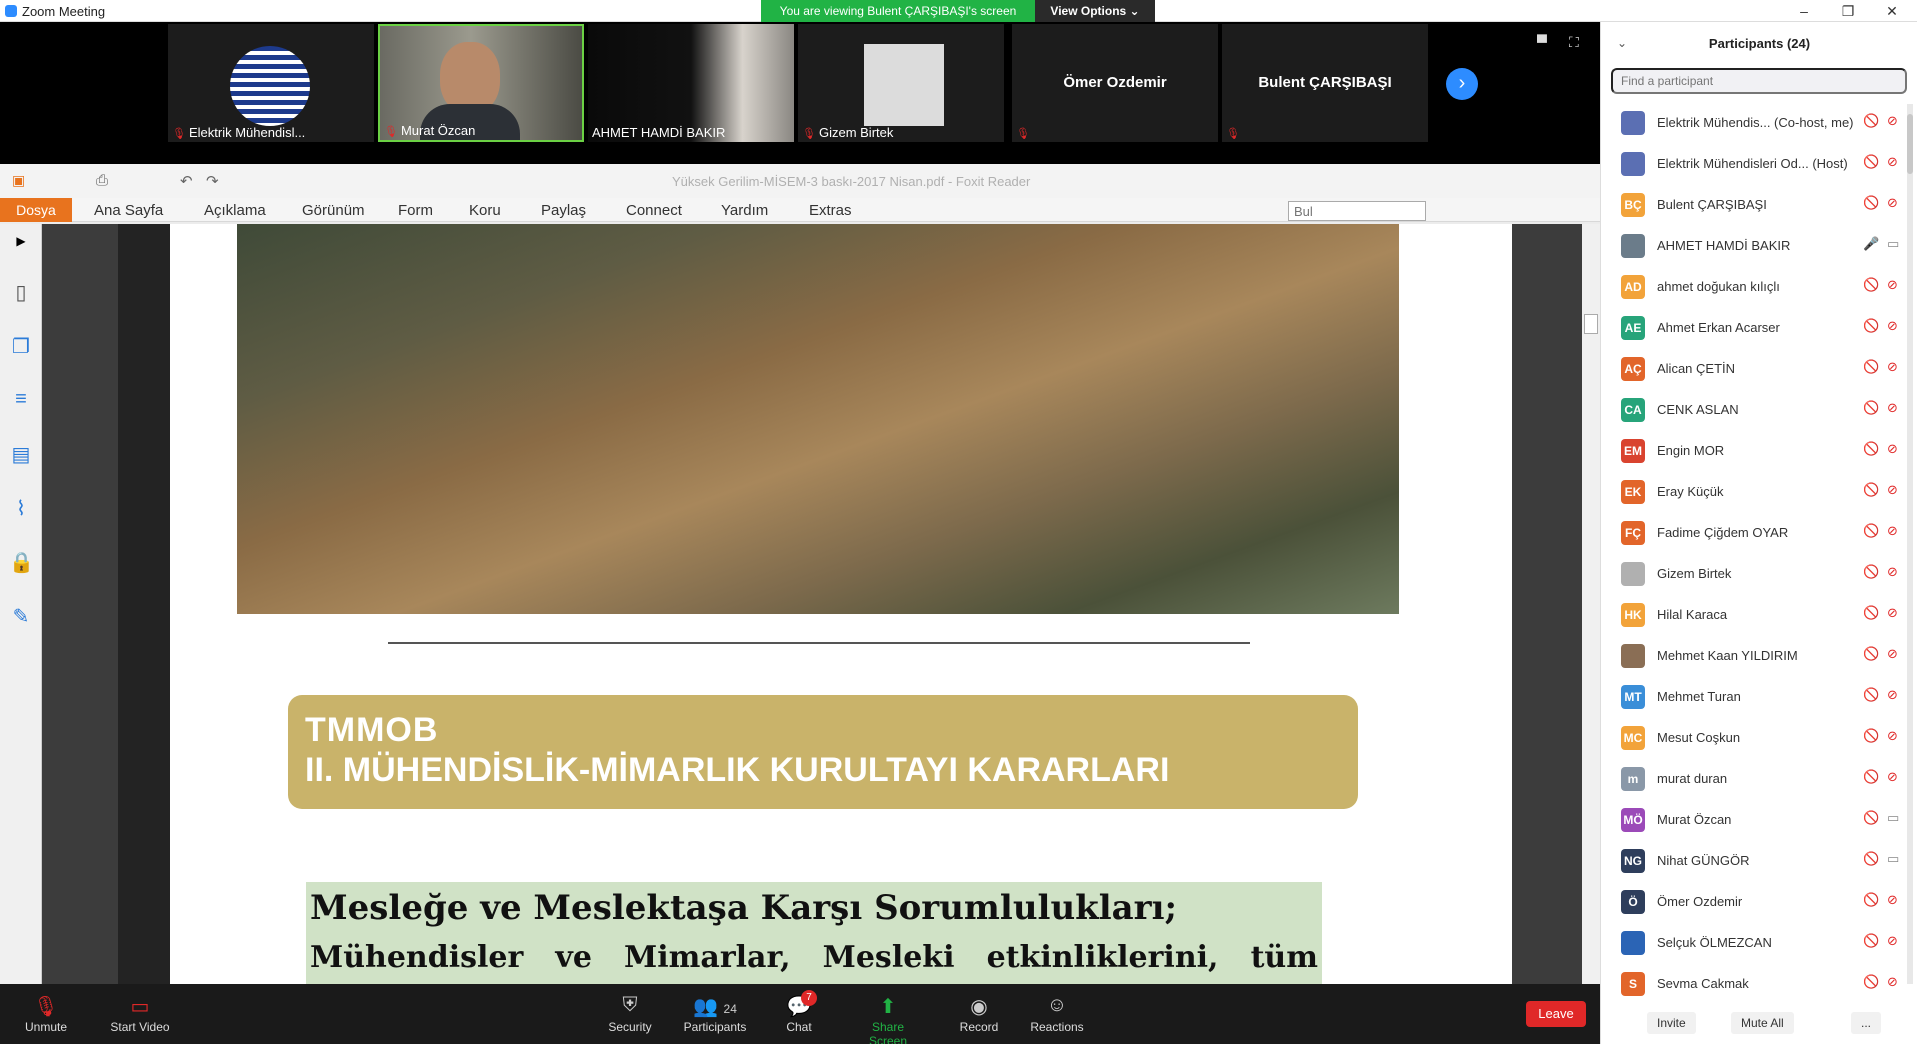 This screenshot has width=1917, height=1044. I want to click on expand-panel-icon: ▶, so click(21, 246).